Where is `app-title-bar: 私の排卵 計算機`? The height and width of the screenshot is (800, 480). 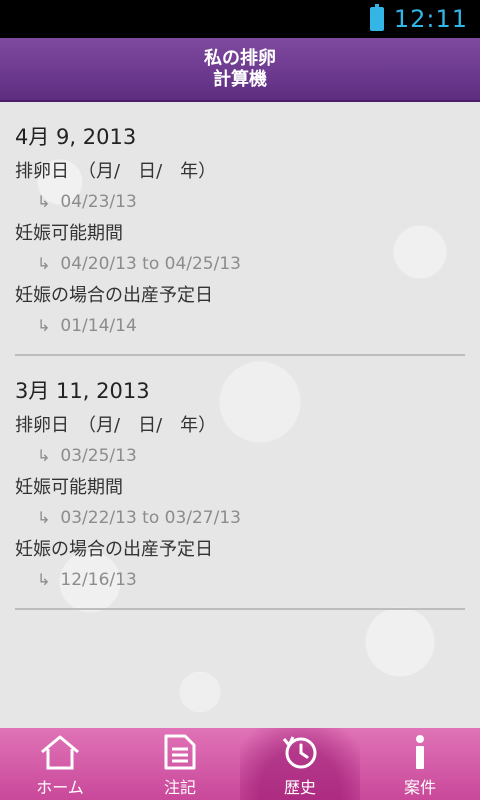 app-title-bar: 私の排卵 計算機 is located at coordinates (240, 70).